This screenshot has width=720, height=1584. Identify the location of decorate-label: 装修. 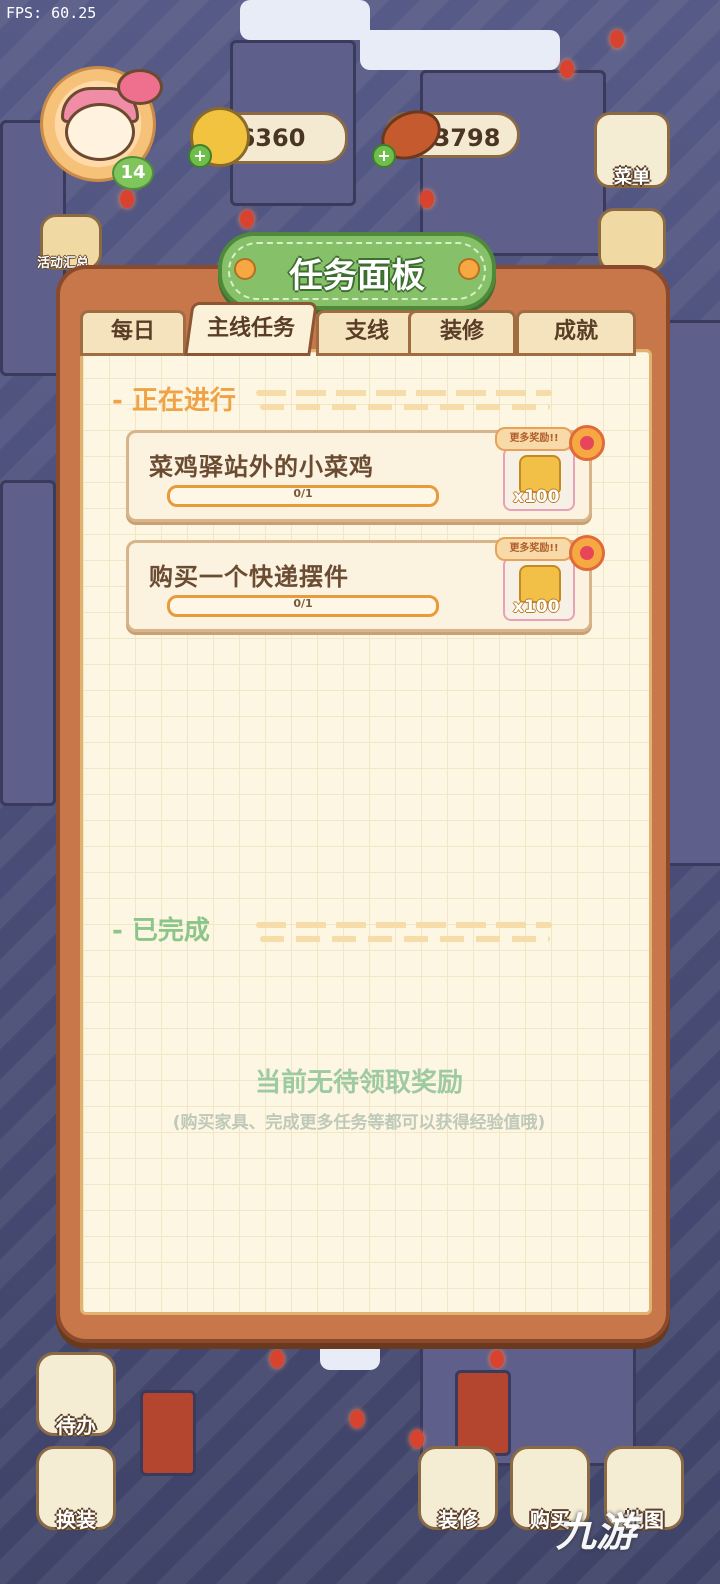
(458, 1520).